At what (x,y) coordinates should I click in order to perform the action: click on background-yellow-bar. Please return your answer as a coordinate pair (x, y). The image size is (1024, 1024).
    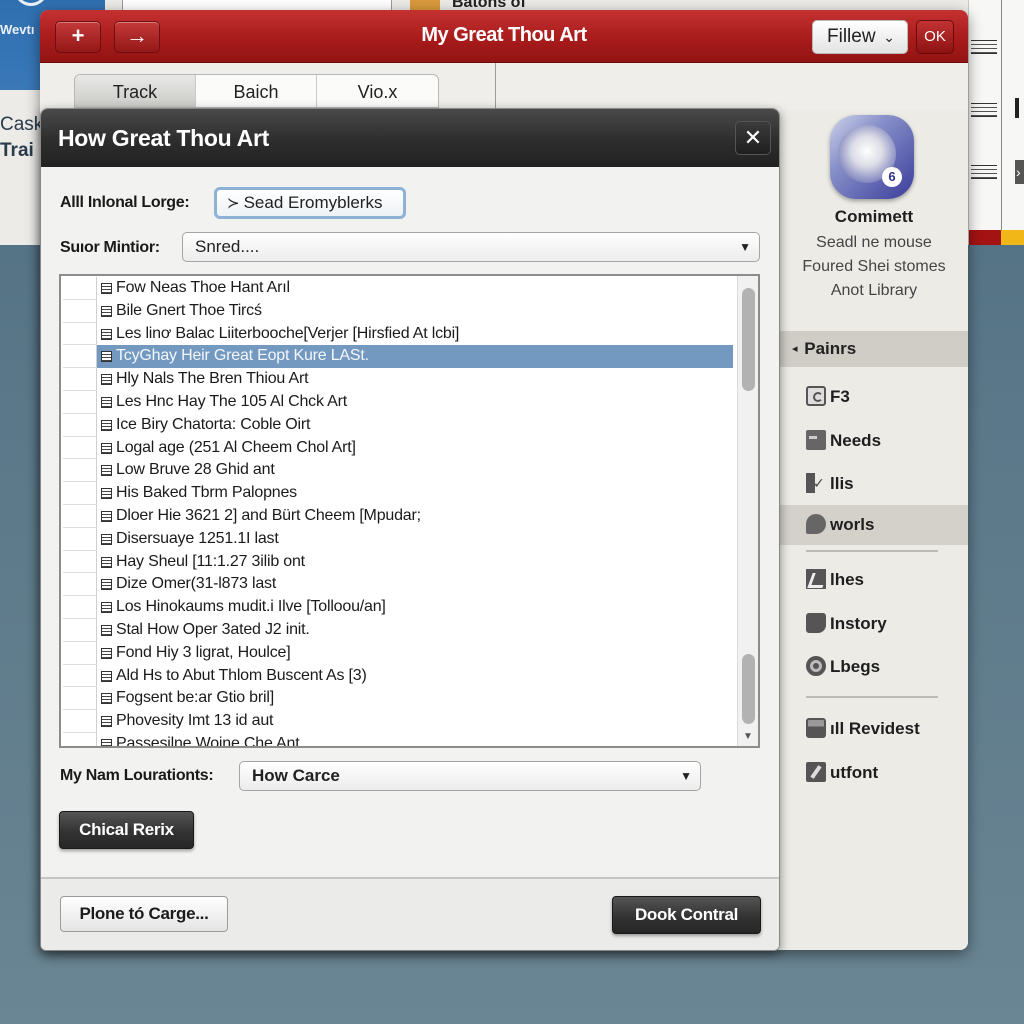
    Looking at the image, I should click on (1012, 237).